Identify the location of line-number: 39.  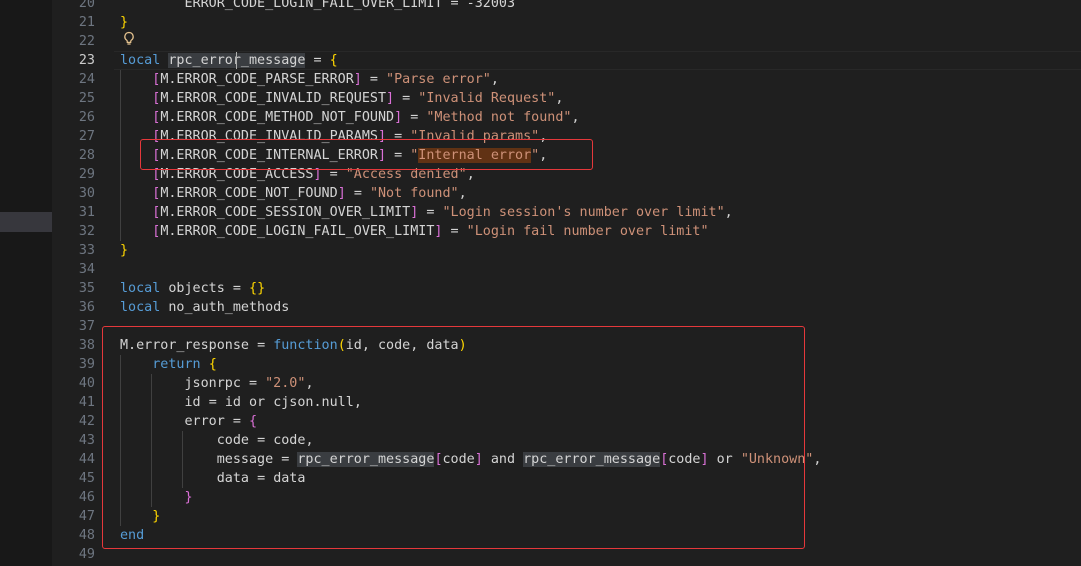
(86, 364).